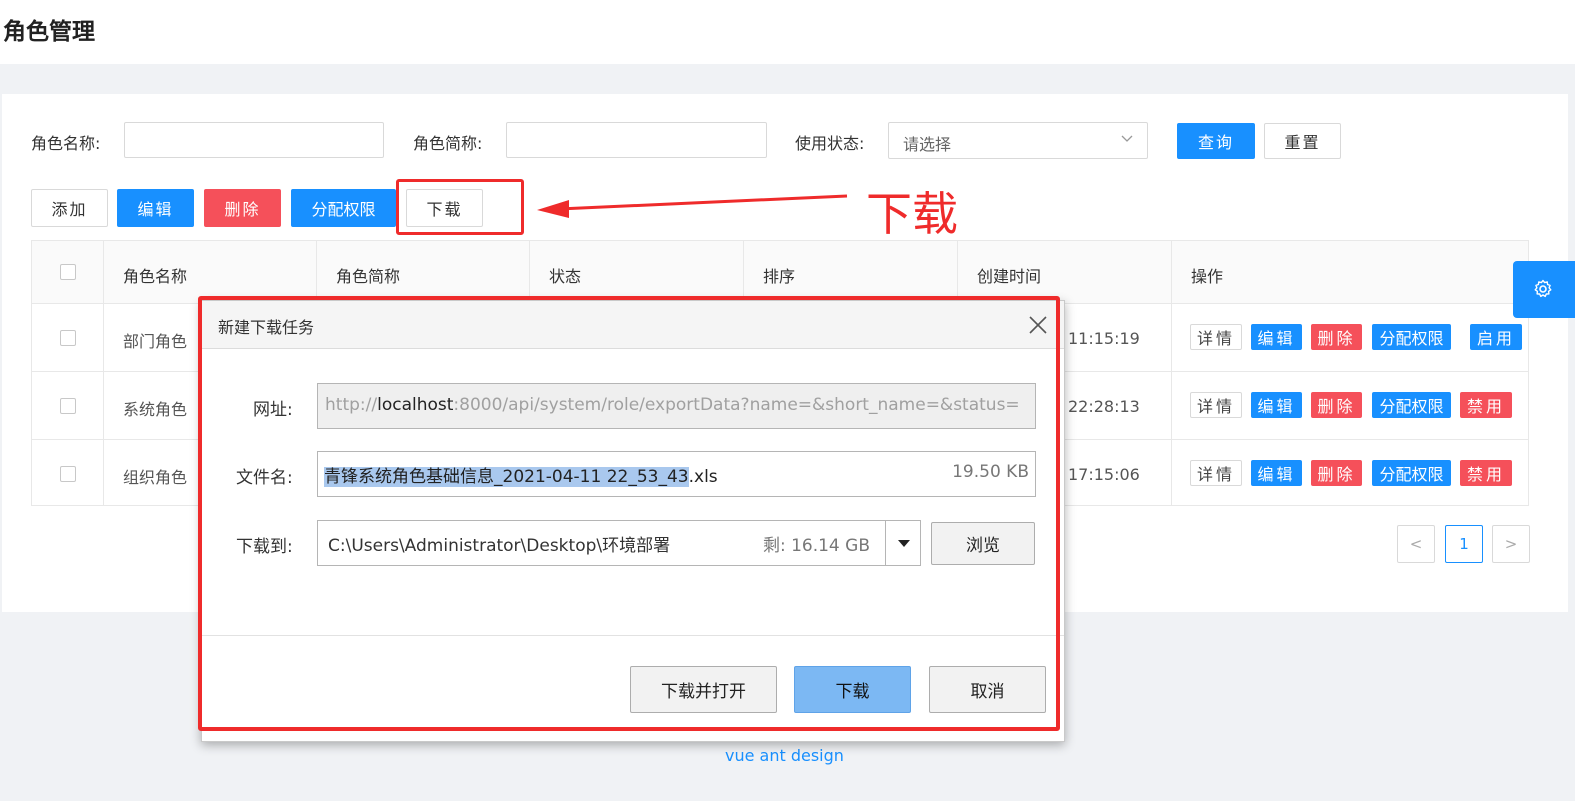 The image size is (1575, 801). What do you see at coordinates (692, 206) in the screenshot?
I see `annotation-arrow-icon` at bounding box center [692, 206].